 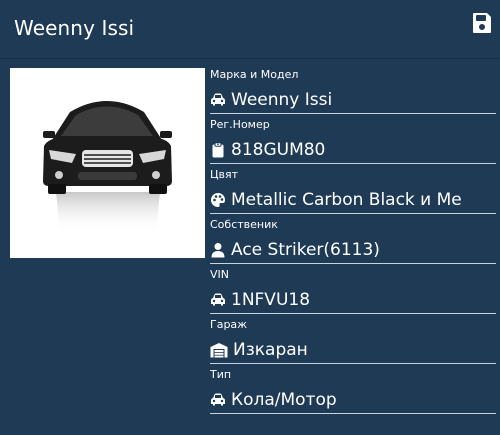 What do you see at coordinates (219, 350) in the screenshot?
I see `warehouse-icon` at bounding box center [219, 350].